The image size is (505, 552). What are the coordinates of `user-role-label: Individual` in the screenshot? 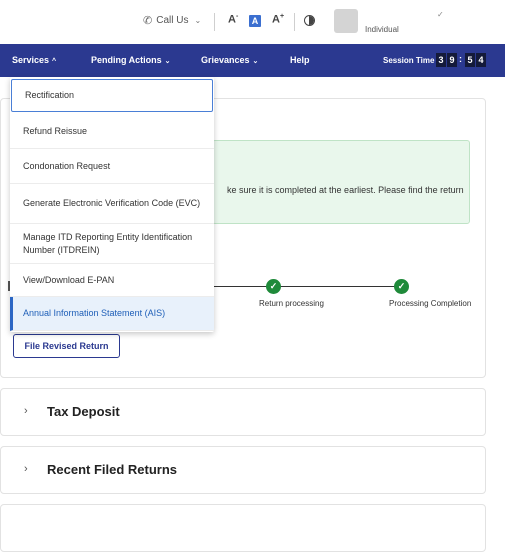 It's located at (382, 29).